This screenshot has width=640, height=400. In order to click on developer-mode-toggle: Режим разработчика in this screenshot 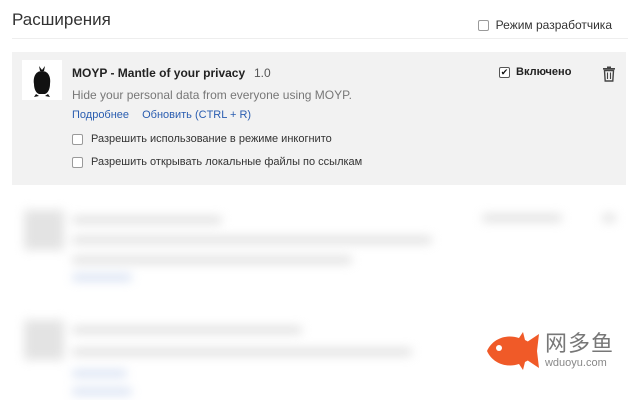, I will do `click(544, 25)`.